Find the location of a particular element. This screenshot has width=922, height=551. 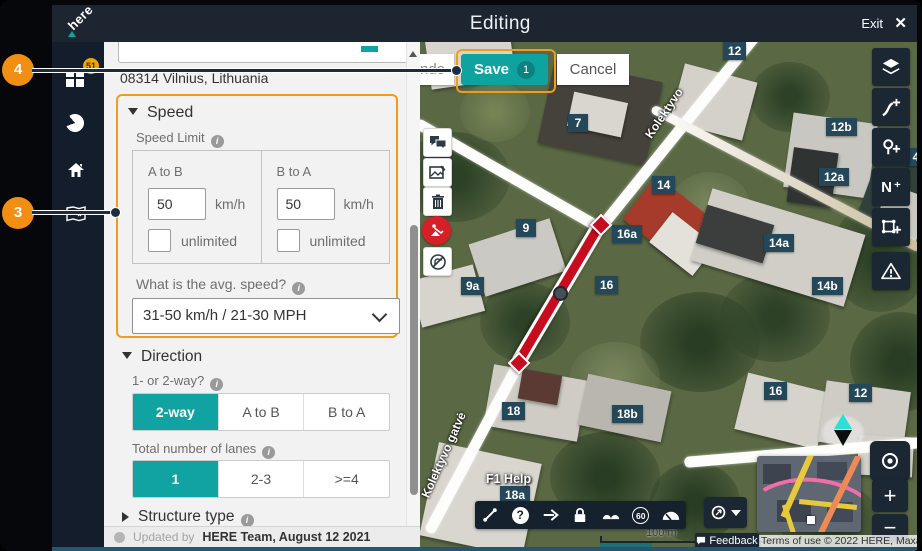

segment-midpoint is located at coordinates (560, 293).